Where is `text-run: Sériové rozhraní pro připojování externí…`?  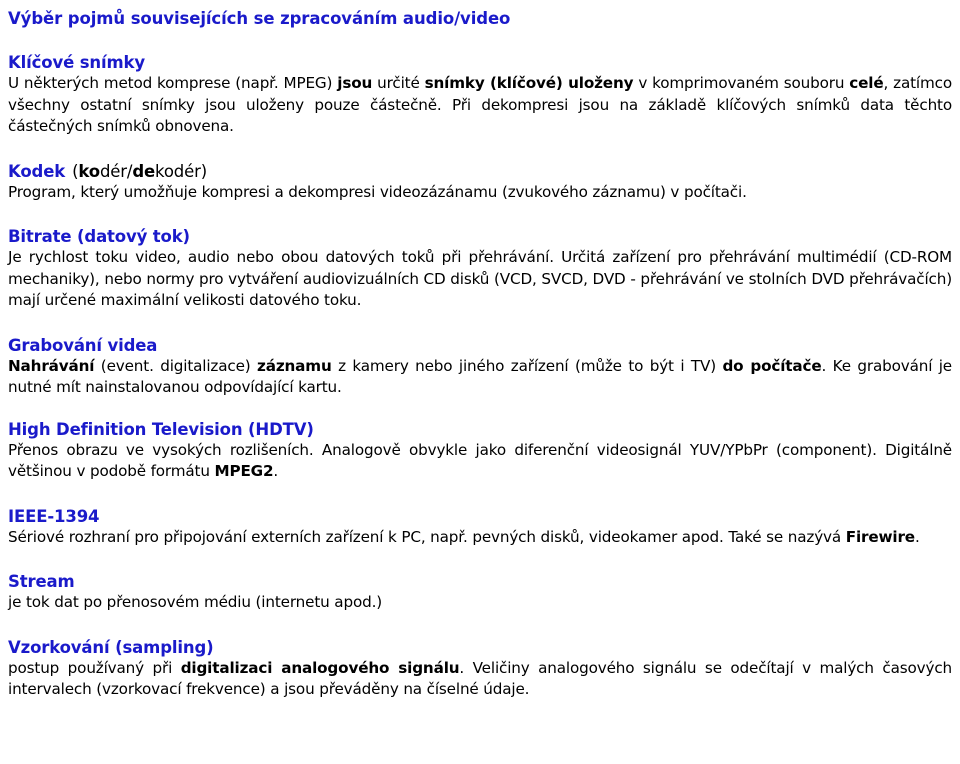
text-run: Sériové rozhraní pro připojování externí… is located at coordinates (427, 536).